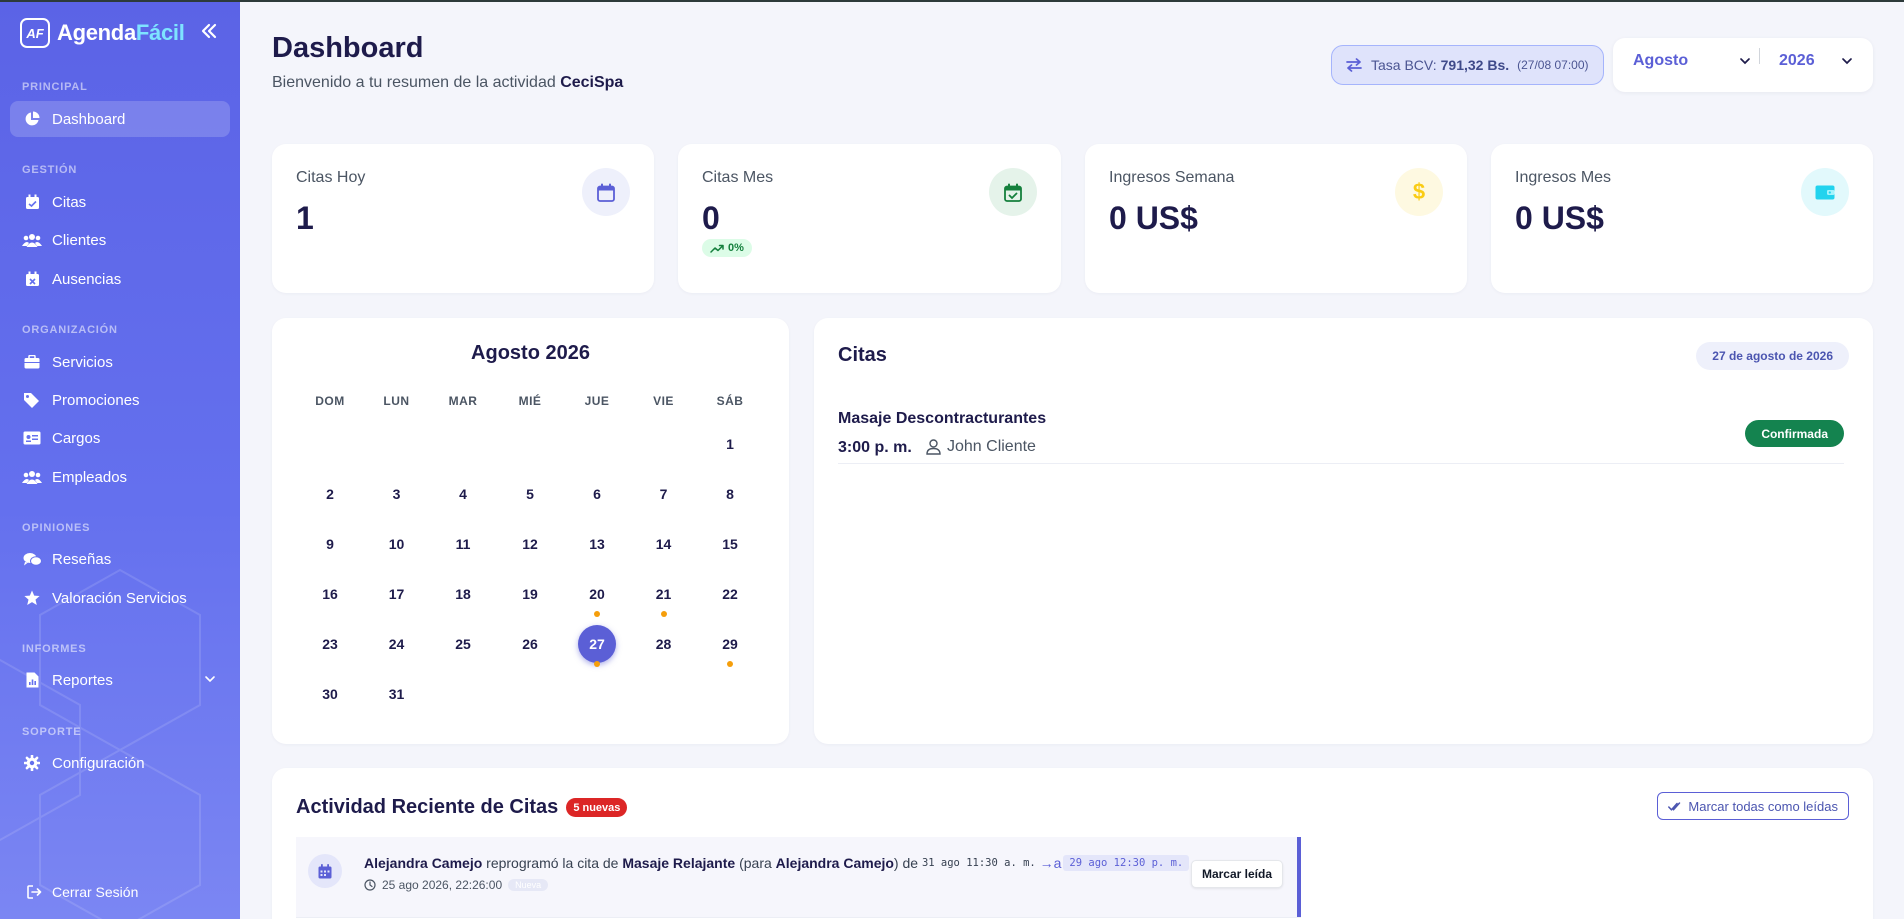  Describe the element at coordinates (120, 438) in the screenshot. I see `sidebar-item-cargos: Cargos` at that location.